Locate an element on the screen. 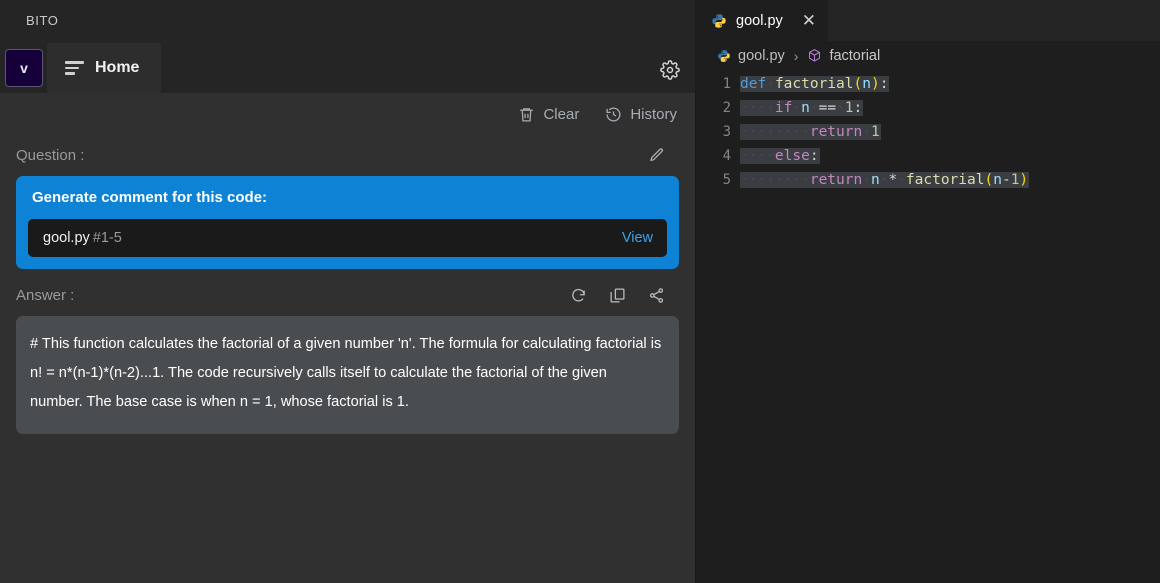 The image size is (1160, 583). code-line: 5 ········return·n·*·factorial(n-1) is located at coordinates (927, 180).